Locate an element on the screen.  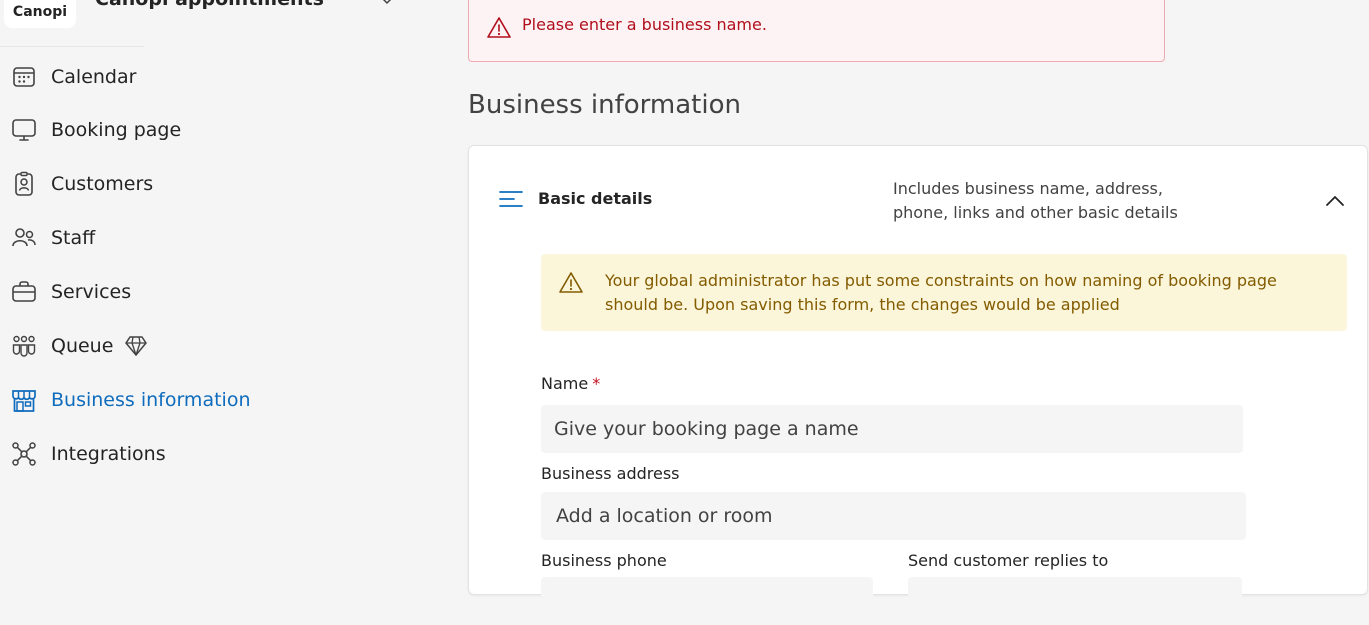
sidebar-item-integrations: Integrations is located at coordinates (150, 454).